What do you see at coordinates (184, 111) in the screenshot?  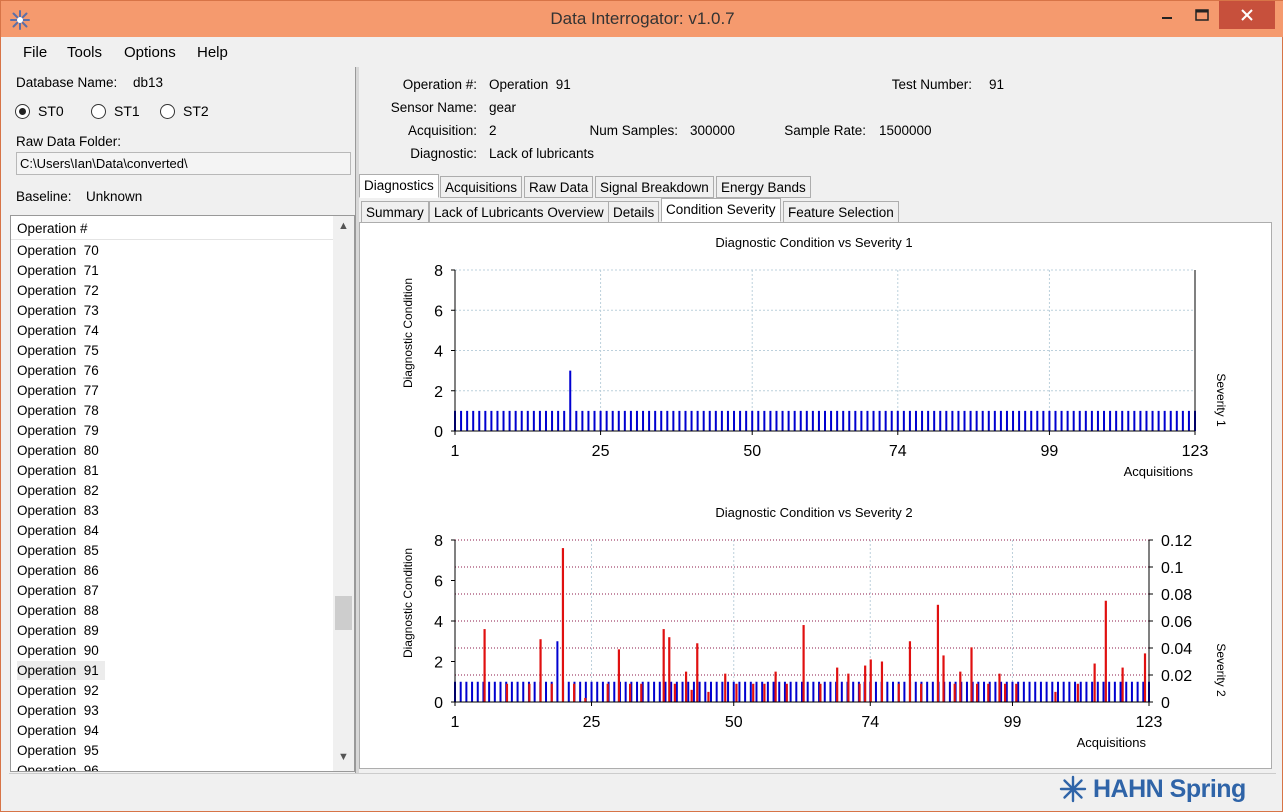 I see `radio-st2: ST2` at bounding box center [184, 111].